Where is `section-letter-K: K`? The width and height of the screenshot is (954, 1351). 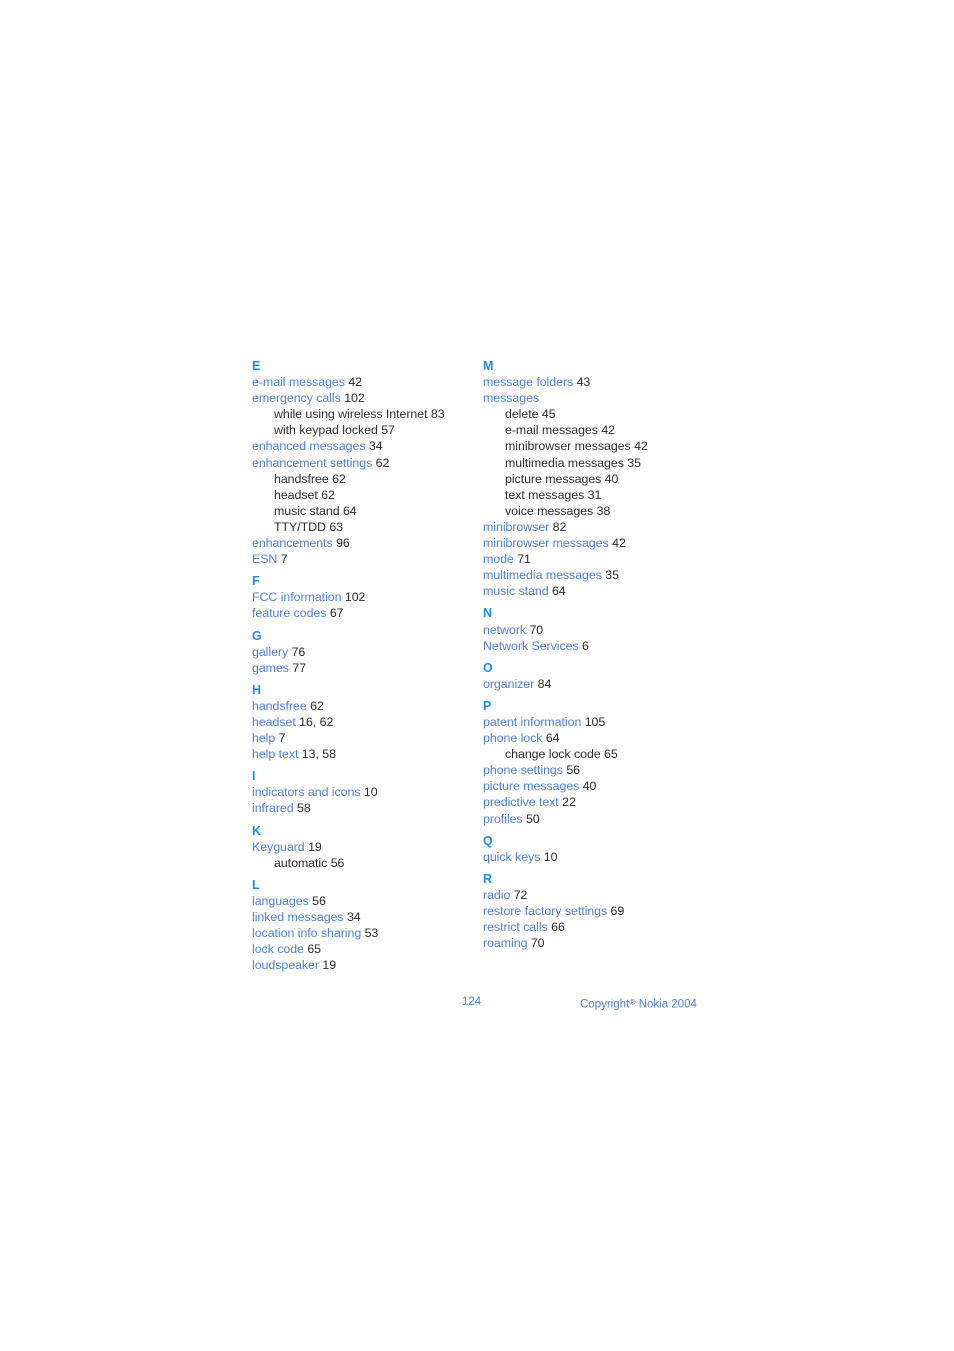
section-letter-K: K is located at coordinates (257, 830).